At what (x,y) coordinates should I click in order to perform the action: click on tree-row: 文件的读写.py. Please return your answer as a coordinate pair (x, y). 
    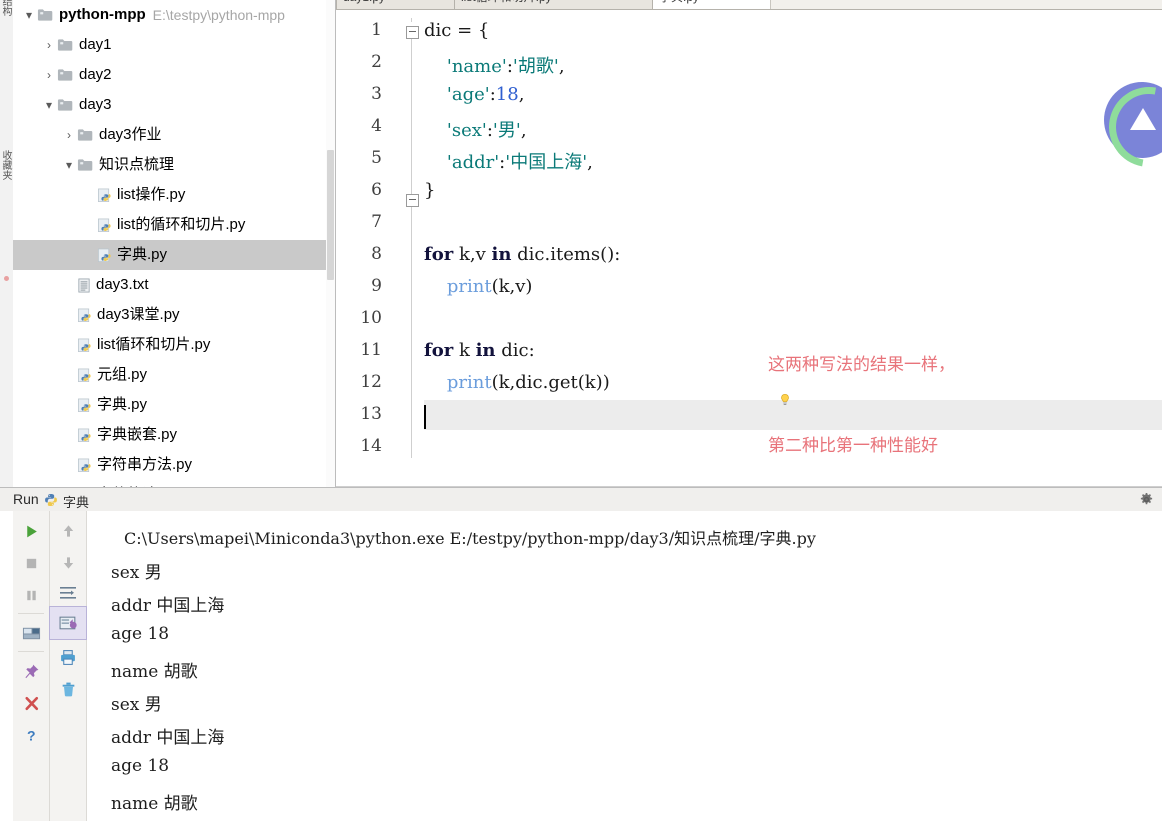
    Looking at the image, I should click on (174, 483).